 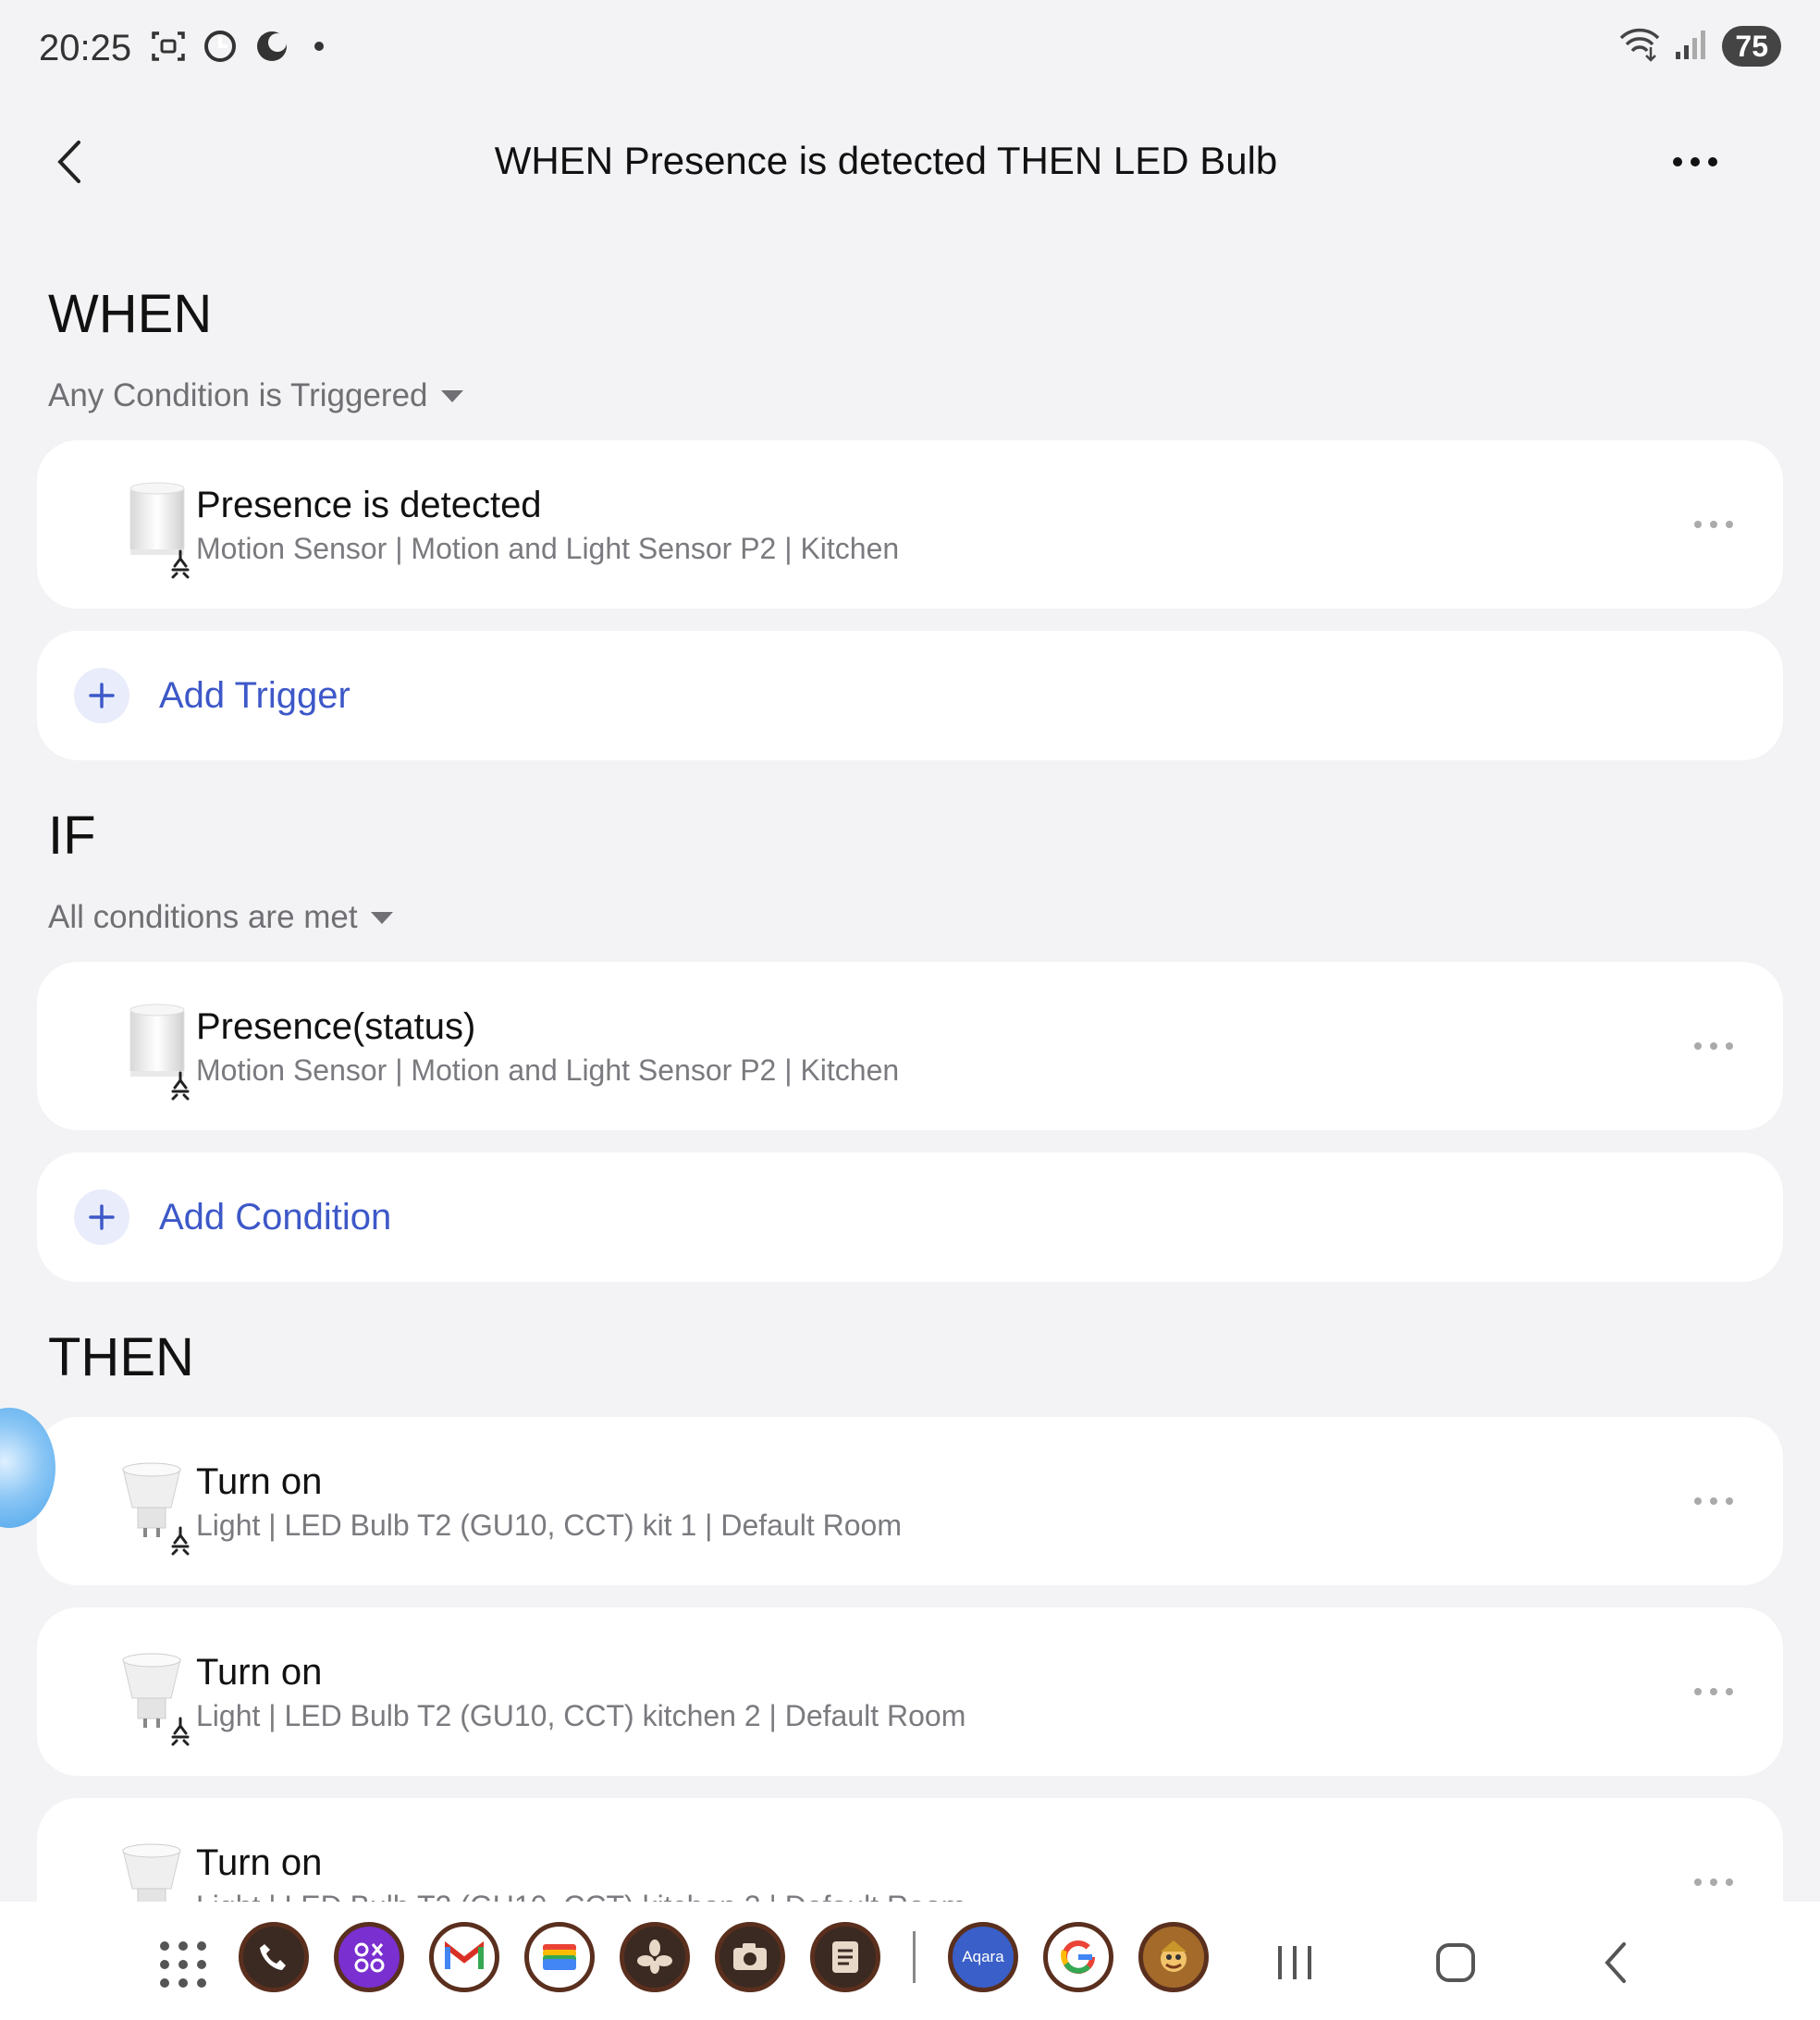 What do you see at coordinates (1691, 47) in the screenshot?
I see `signal-icon` at bounding box center [1691, 47].